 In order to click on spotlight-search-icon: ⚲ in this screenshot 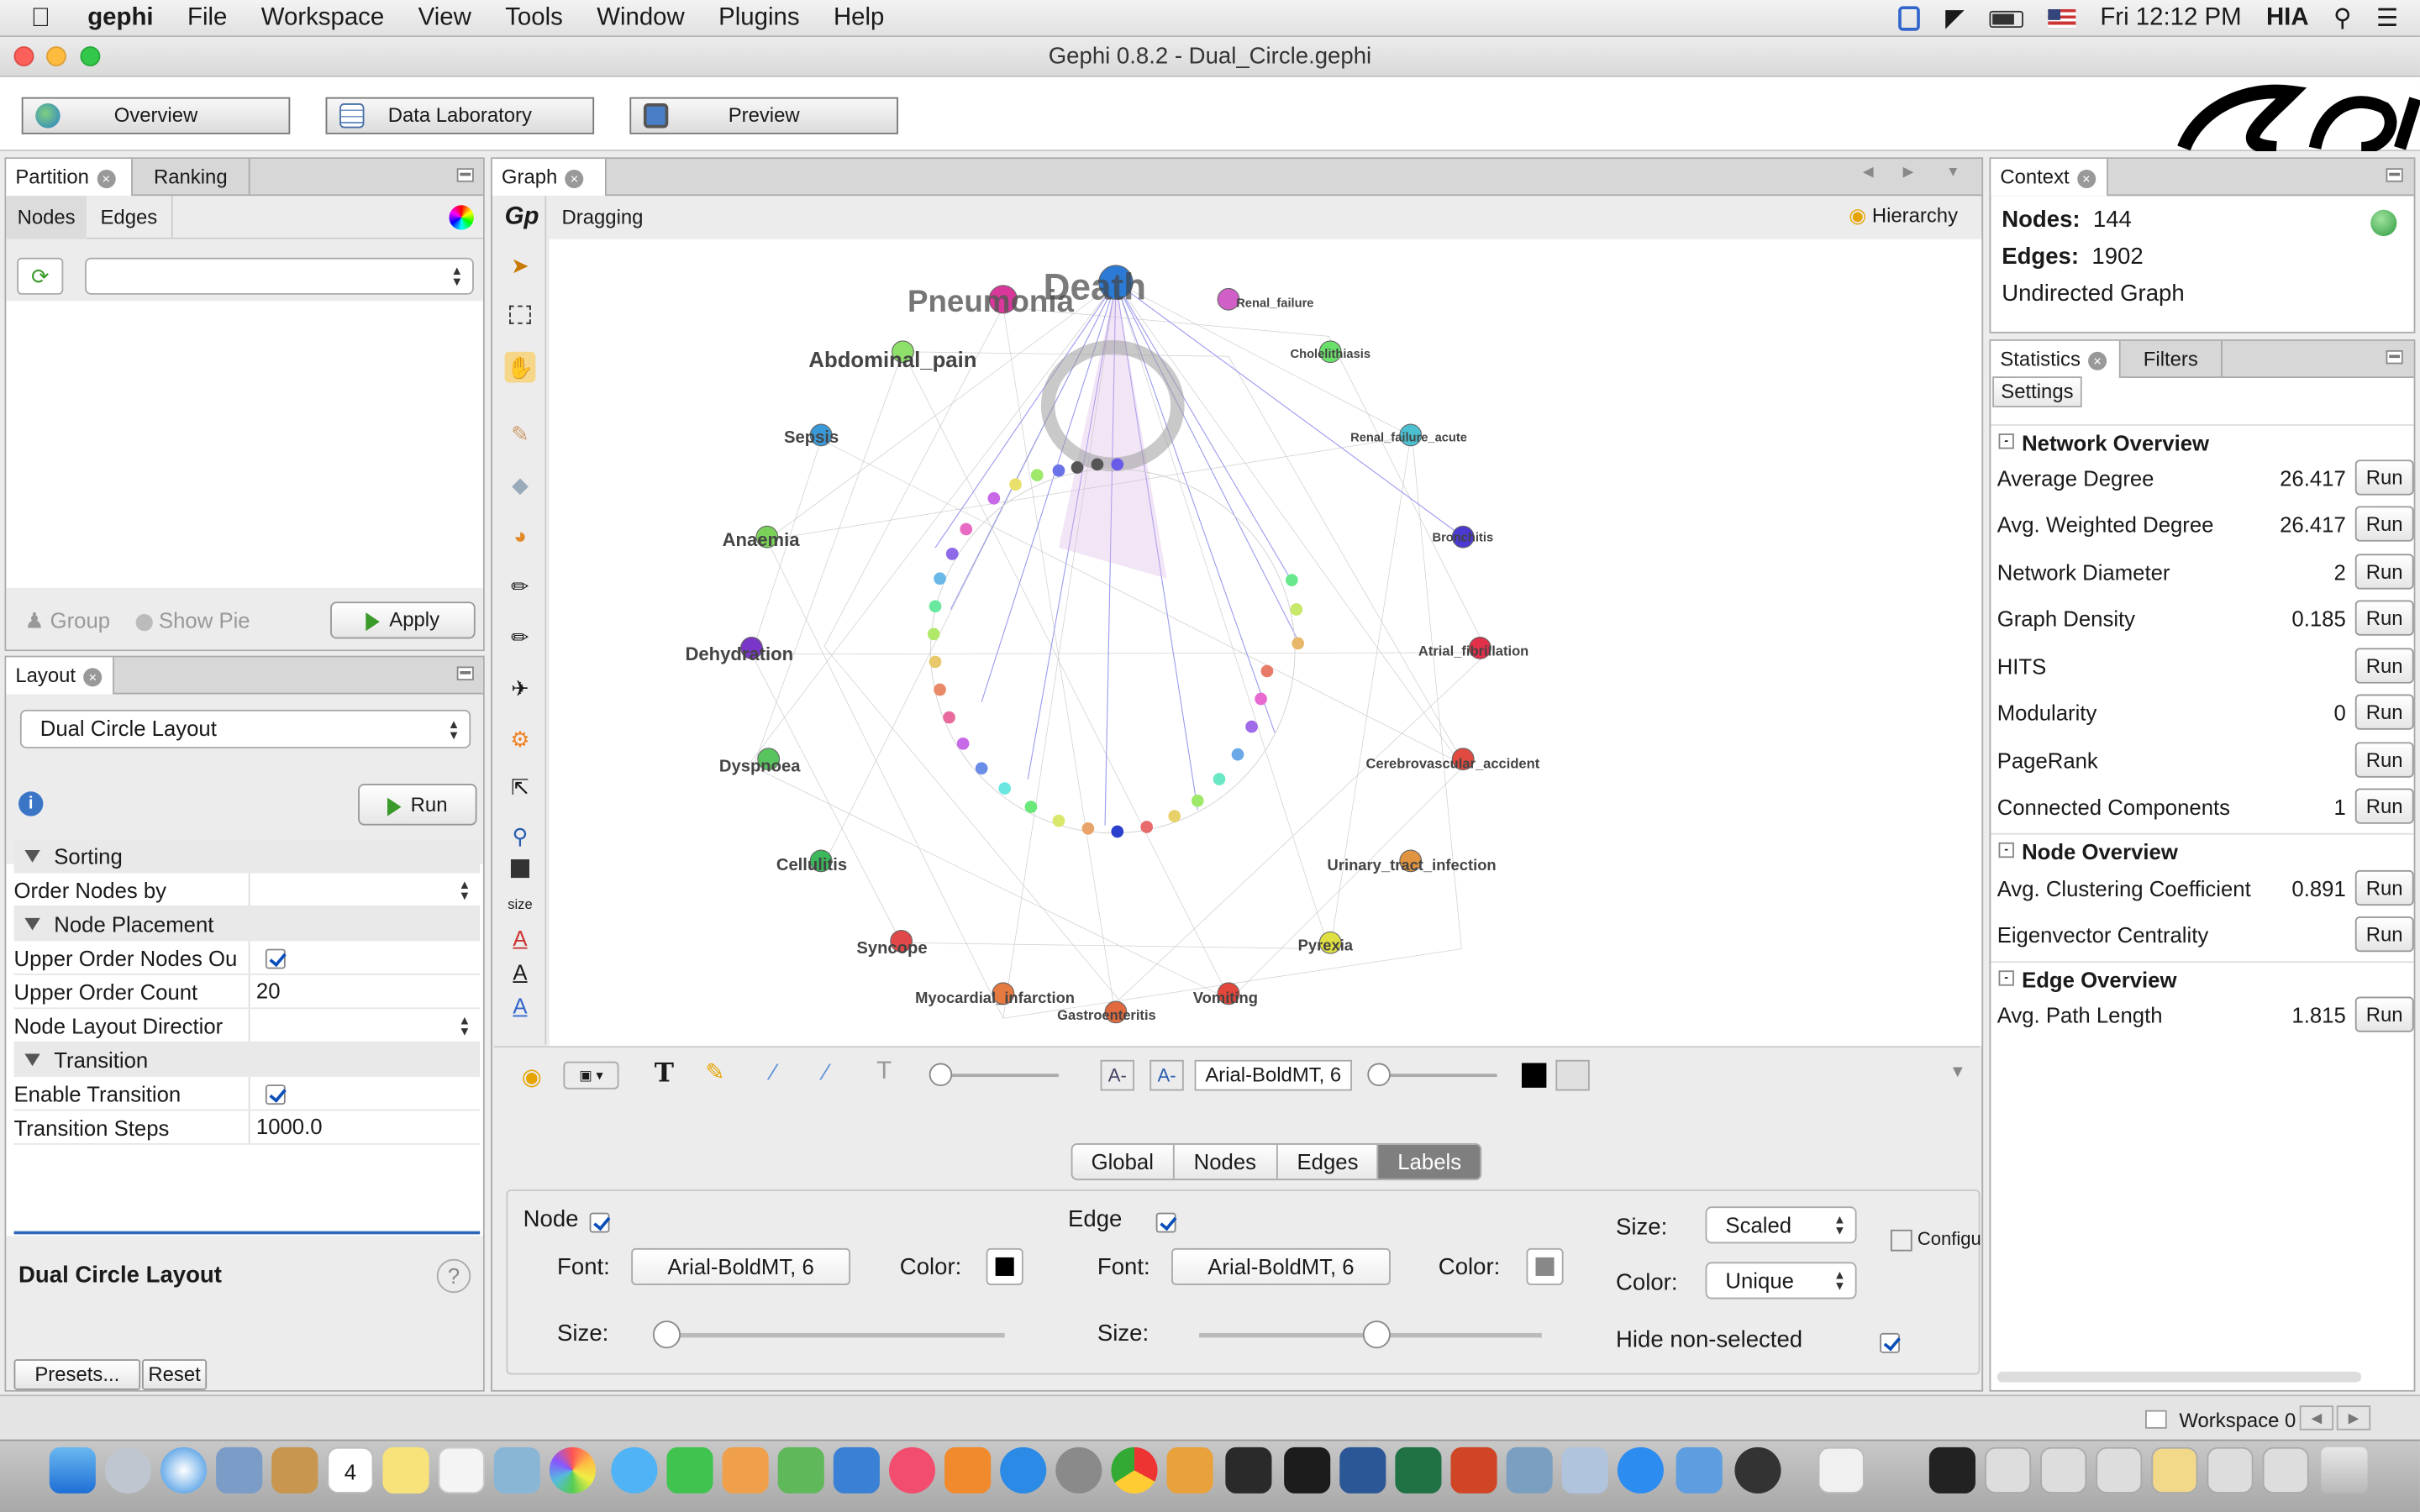, I will do `click(2342, 18)`.